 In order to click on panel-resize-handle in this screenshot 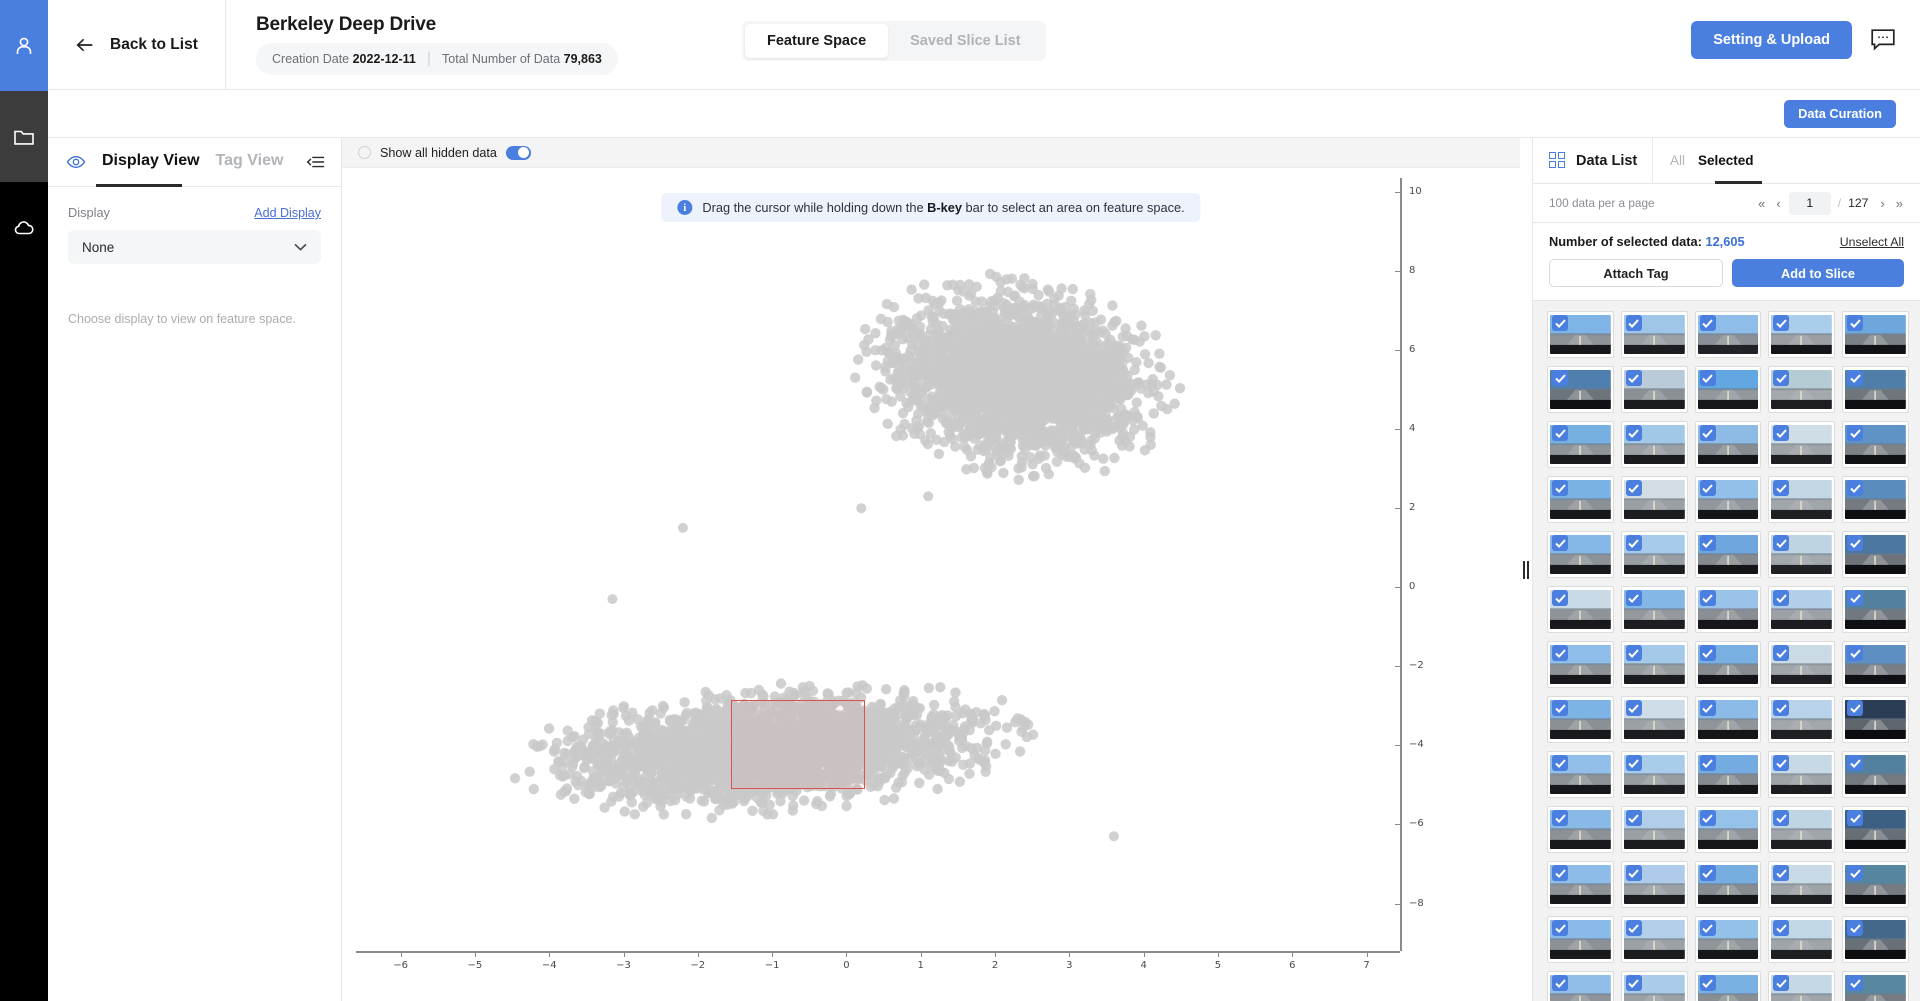, I will do `click(1526, 569)`.